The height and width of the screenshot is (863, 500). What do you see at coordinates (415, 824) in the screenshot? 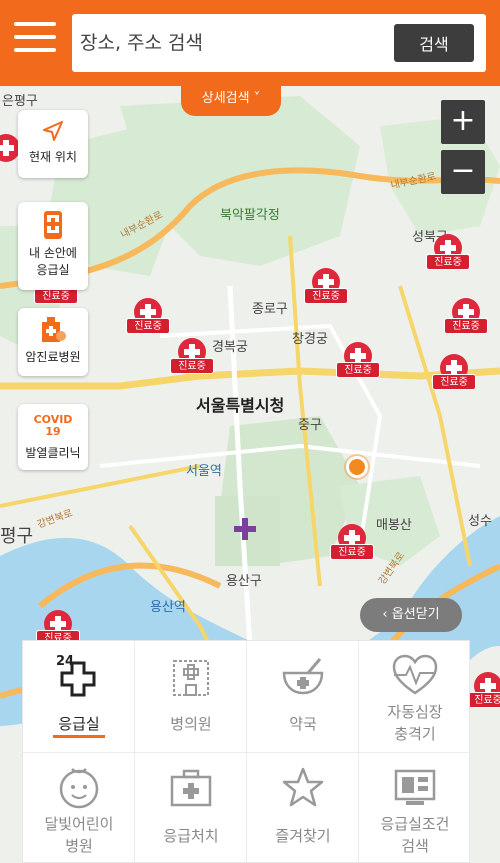
I see `menu-label-1: 응급실조건` at bounding box center [415, 824].